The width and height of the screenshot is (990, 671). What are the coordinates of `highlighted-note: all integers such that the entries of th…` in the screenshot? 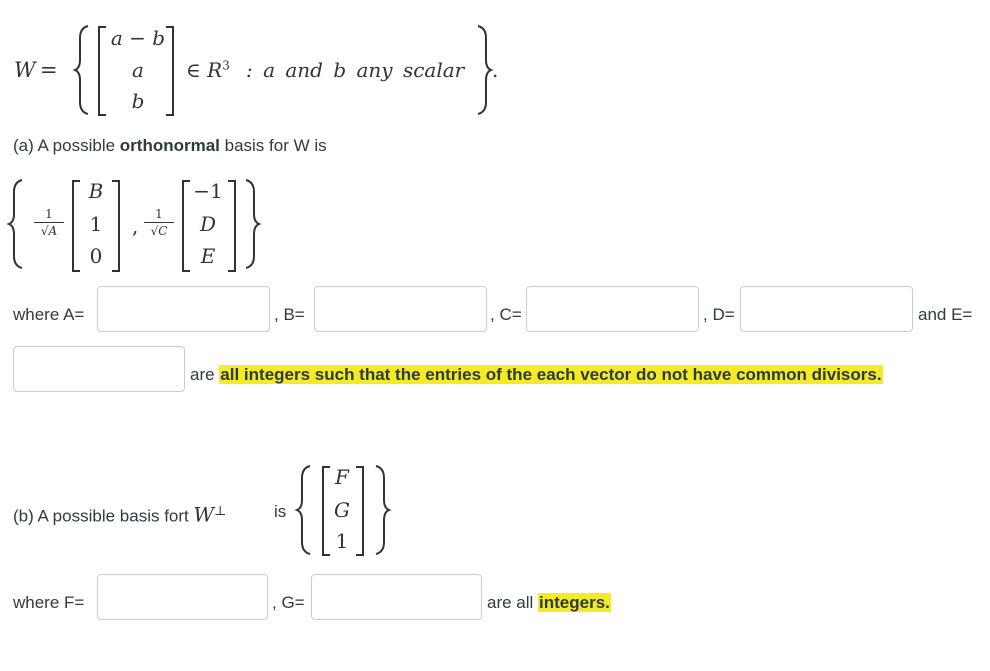 It's located at (551, 374).